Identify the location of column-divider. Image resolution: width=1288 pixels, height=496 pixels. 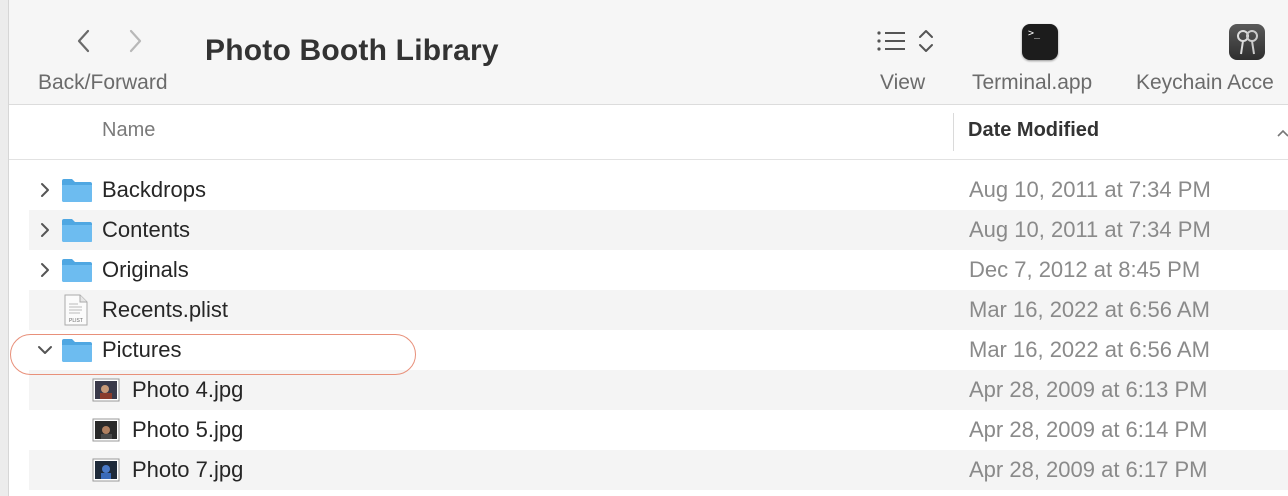
(953, 132).